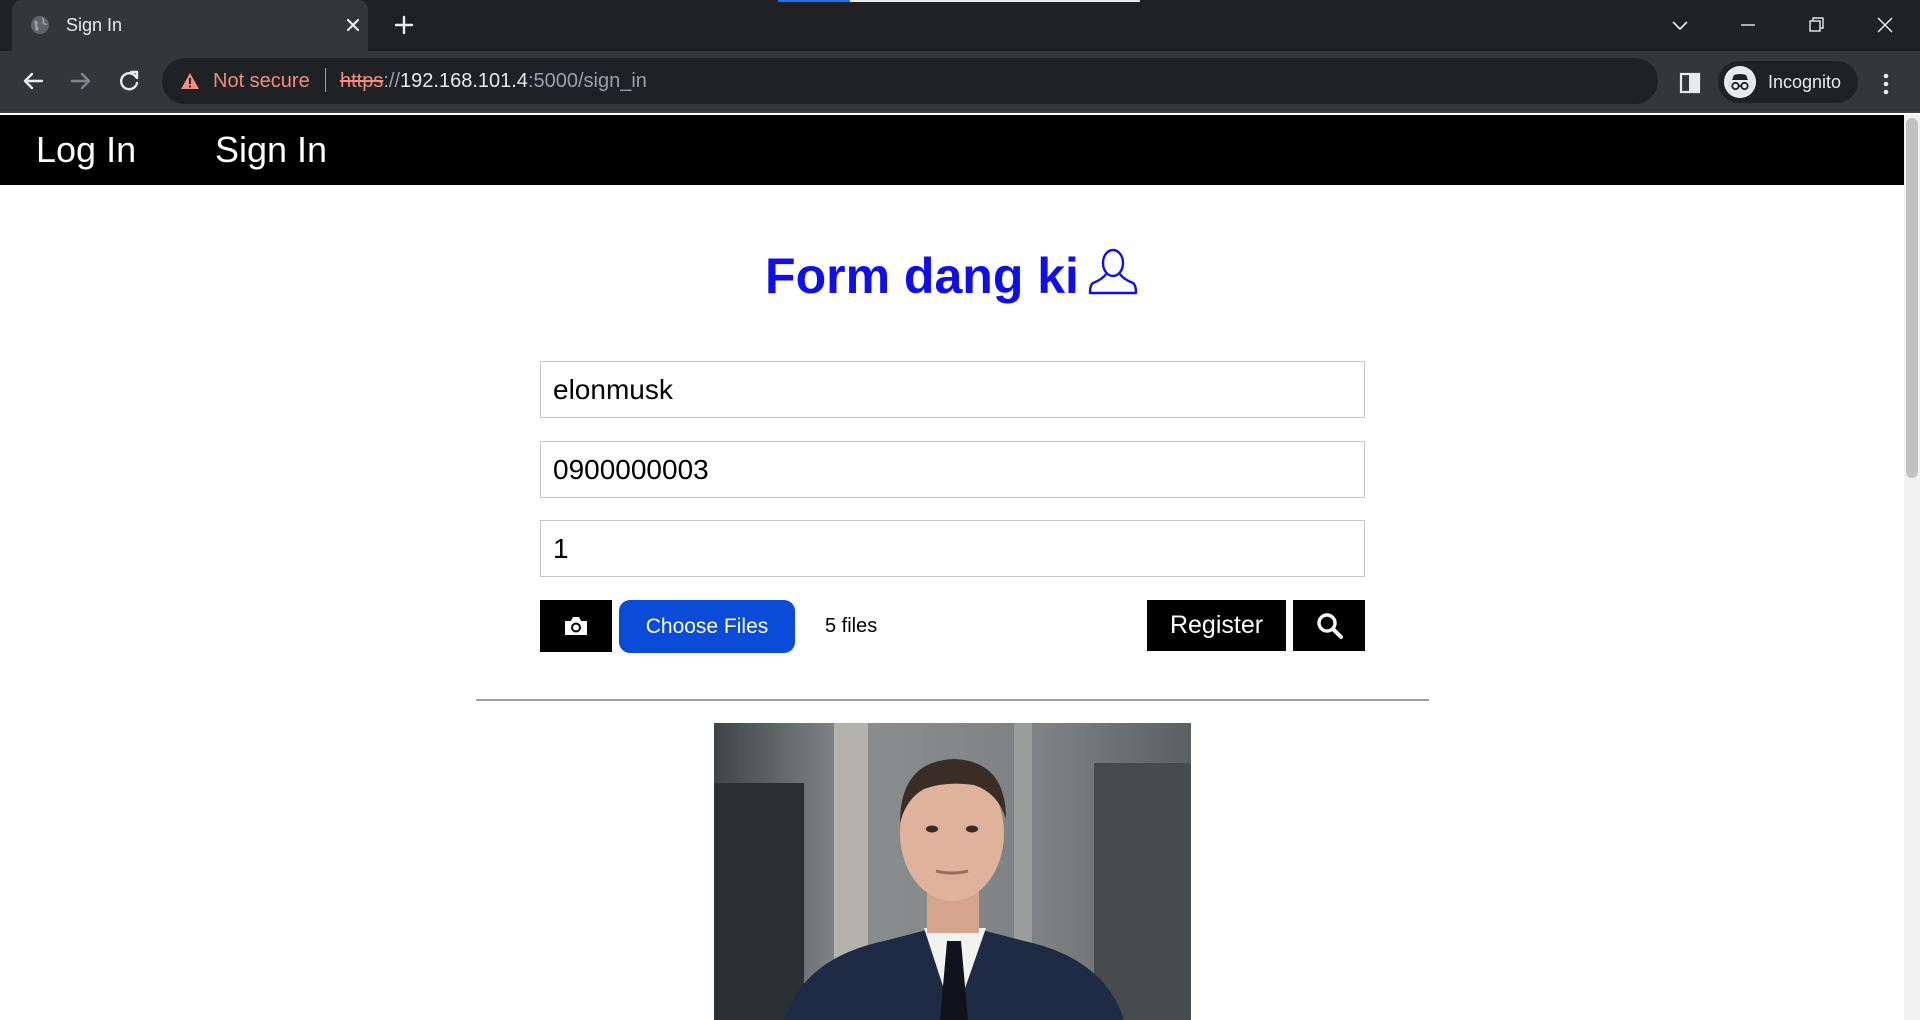 The height and width of the screenshot is (1020, 1920). I want to click on browser-titlebar: Sign In, so click(960, 25).